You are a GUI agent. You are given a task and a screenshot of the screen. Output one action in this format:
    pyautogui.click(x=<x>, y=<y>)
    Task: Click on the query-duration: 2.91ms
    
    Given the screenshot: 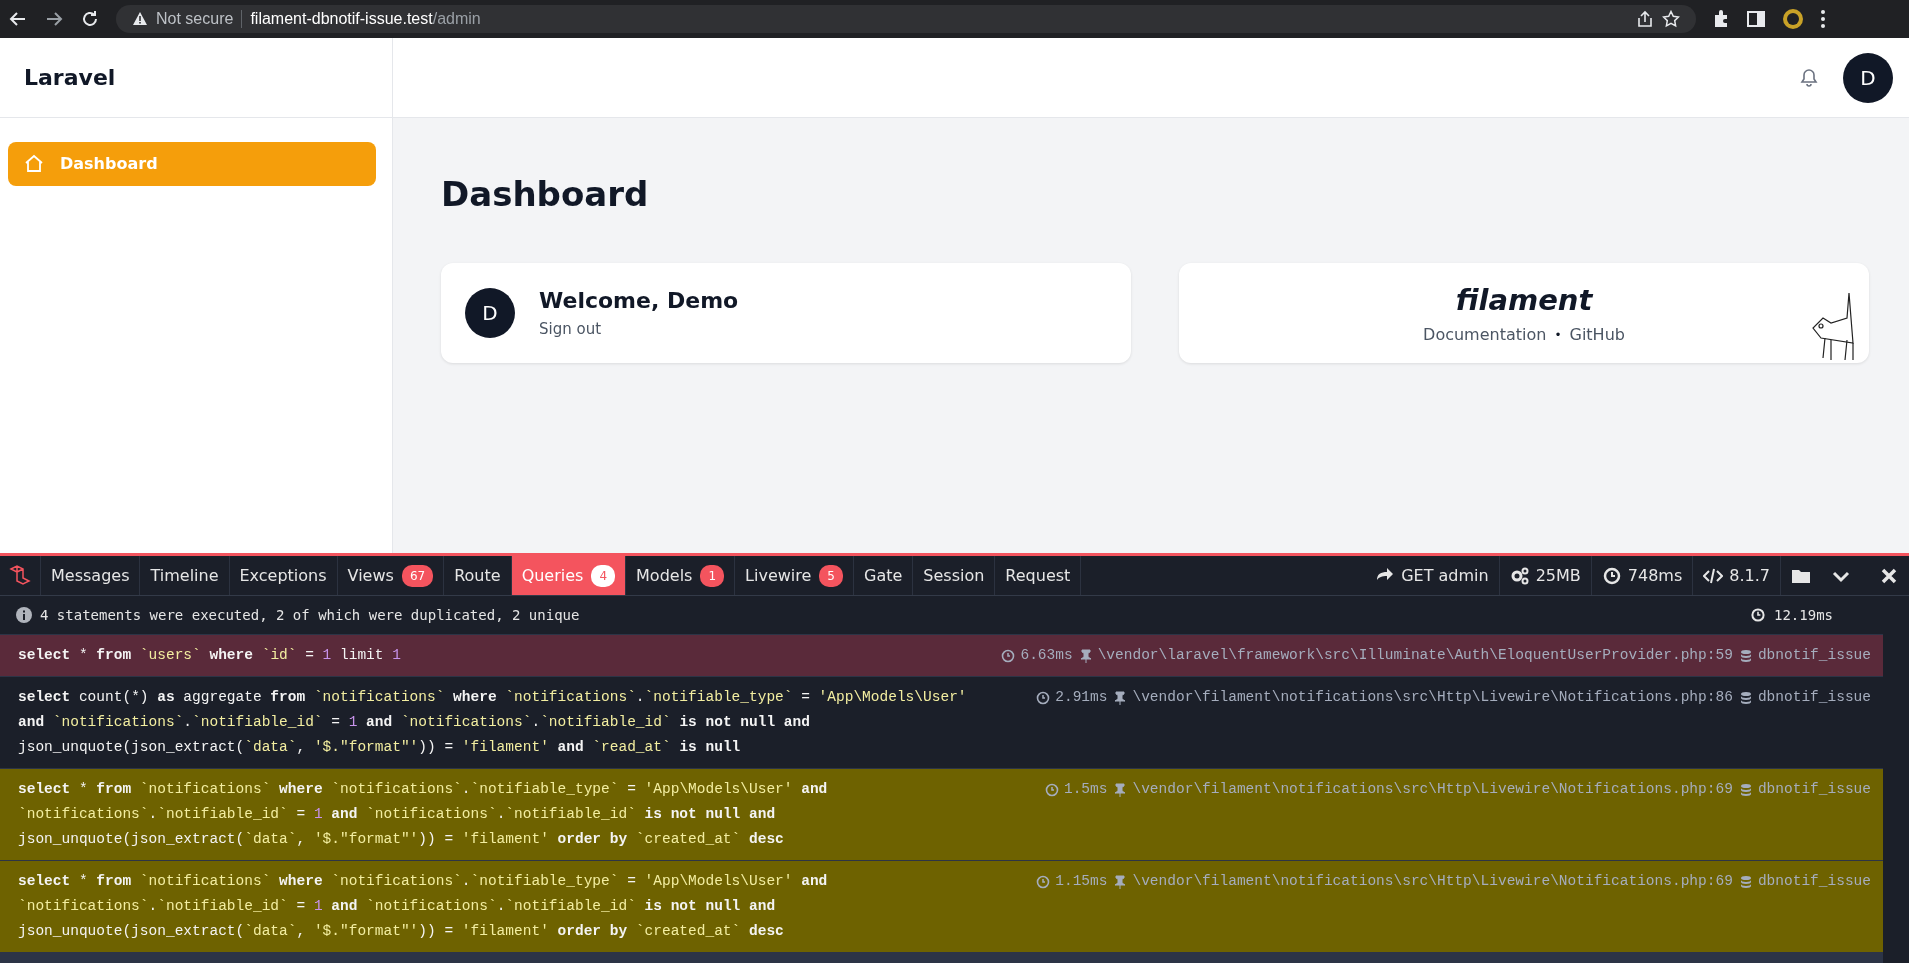 What is the action you would take?
    pyautogui.click(x=1072, y=697)
    